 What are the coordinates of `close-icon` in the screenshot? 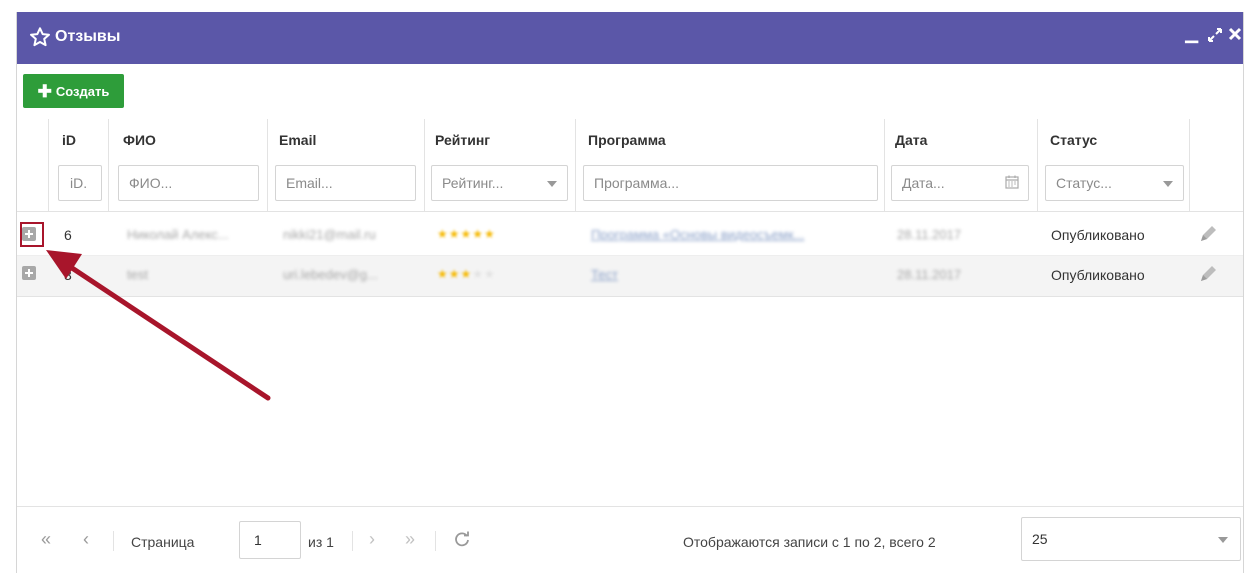 It's located at (1235, 34).